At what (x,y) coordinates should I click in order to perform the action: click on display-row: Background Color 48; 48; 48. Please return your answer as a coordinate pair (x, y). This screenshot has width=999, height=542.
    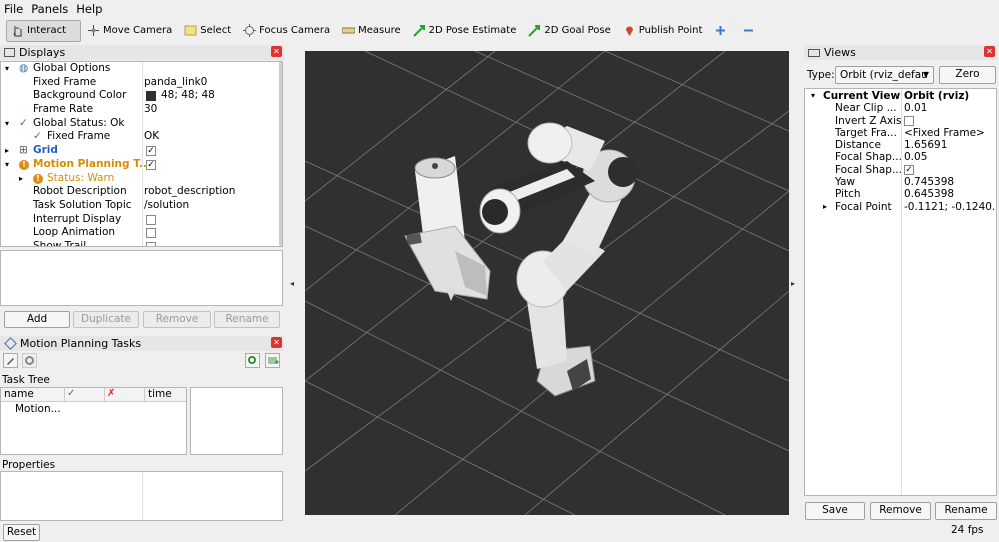
    Looking at the image, I should click on (141, 96).